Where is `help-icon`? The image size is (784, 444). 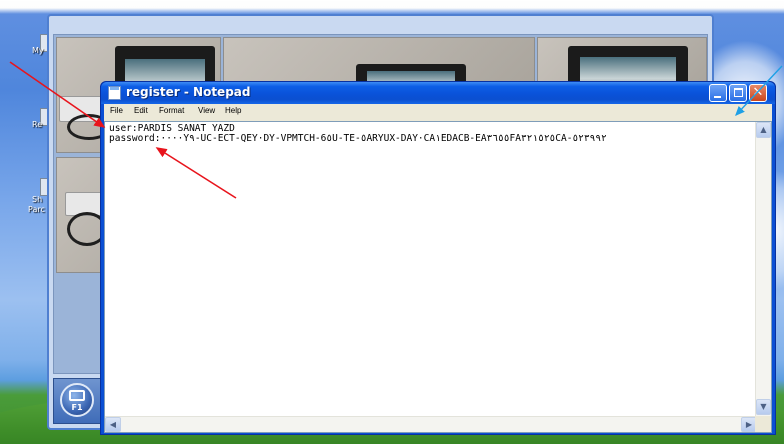
help-icon is located at coordinates (77, 395).